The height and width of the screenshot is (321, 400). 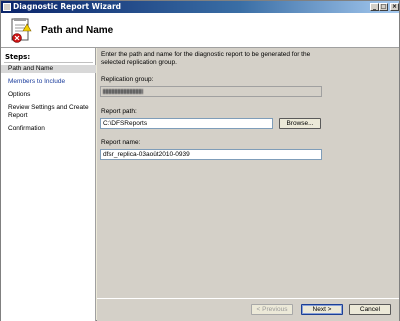 What do you see at coordinates (272, 309) in the screenshot?
I see `previous-button: < Previous` at bounding box center [272, 309].